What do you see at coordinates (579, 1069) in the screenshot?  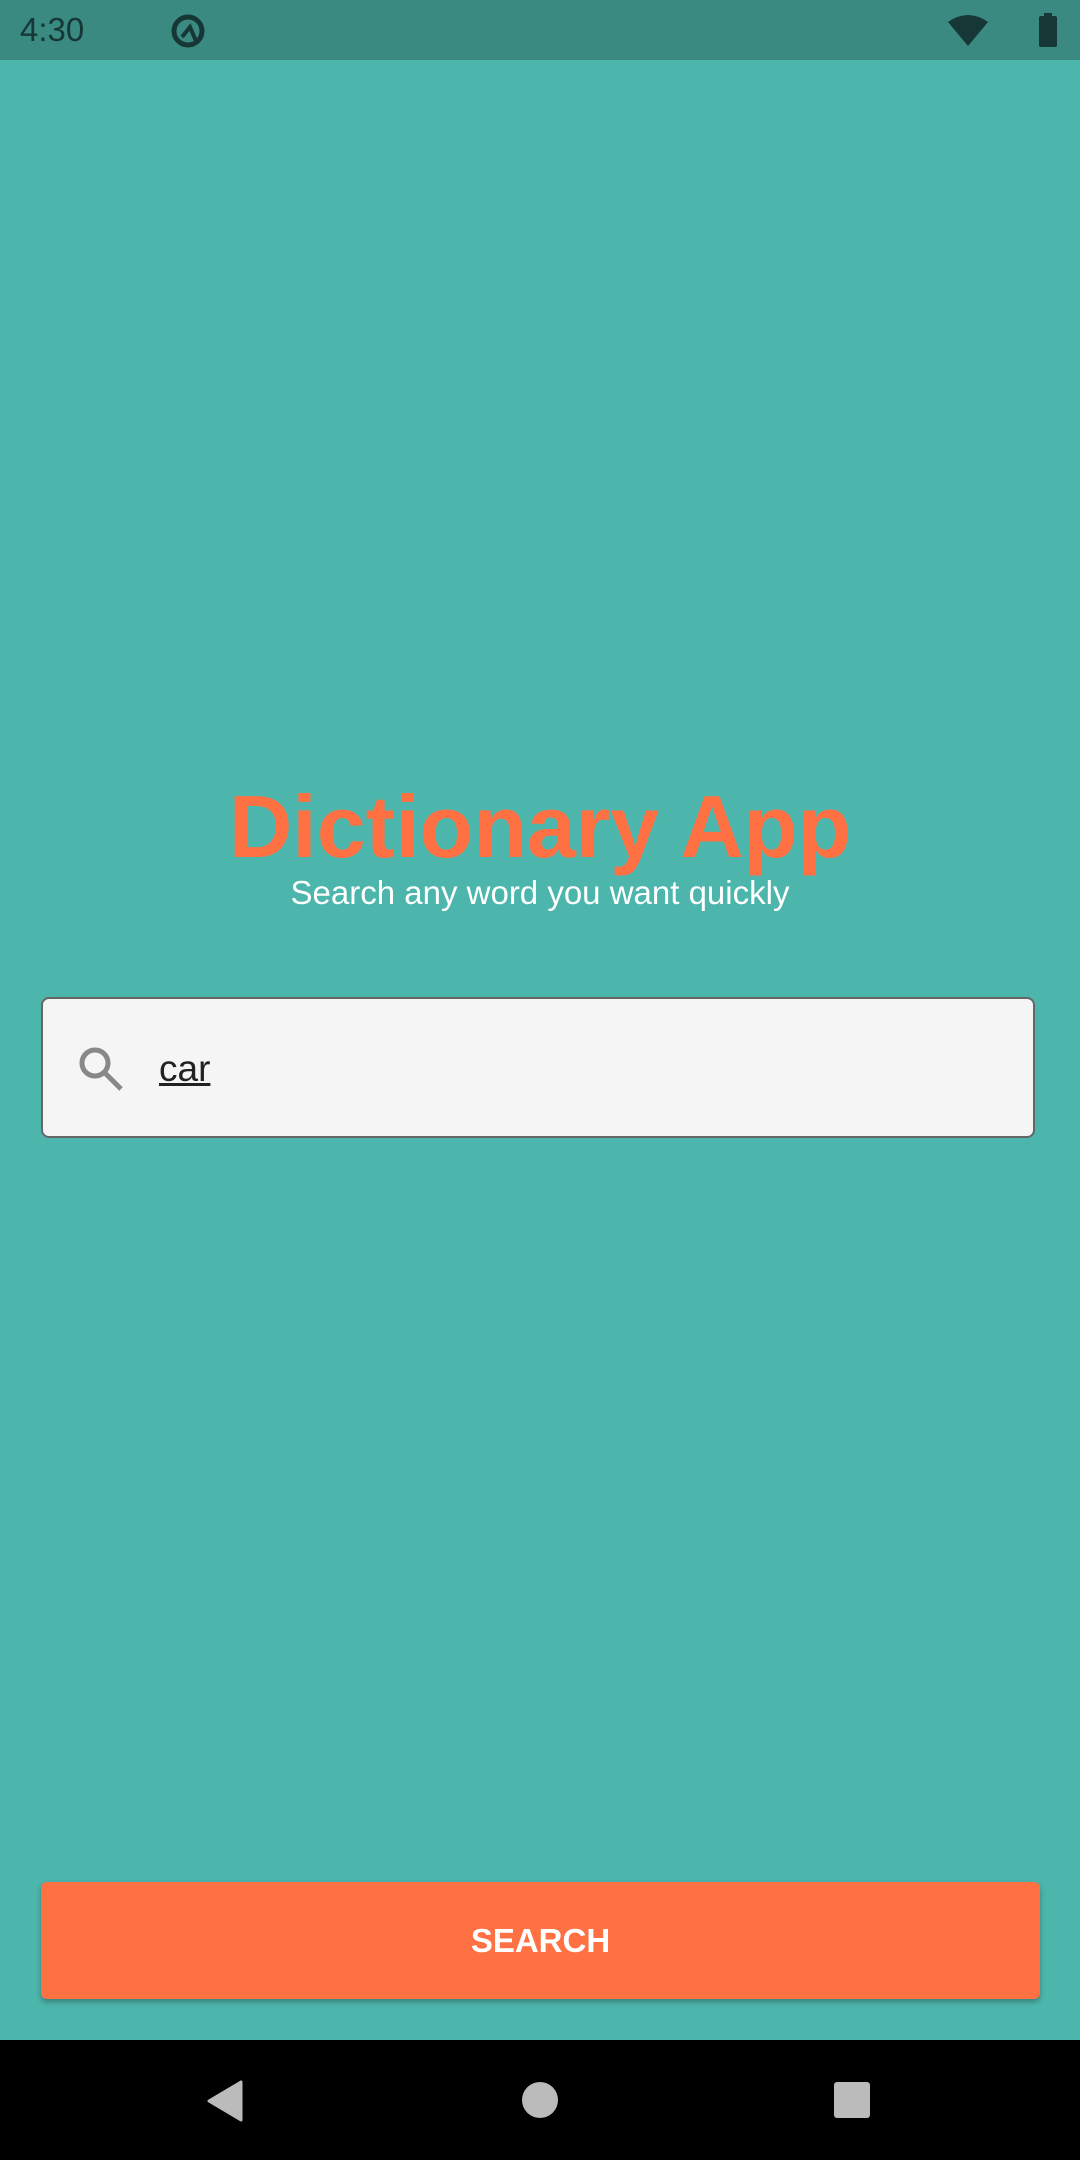 I see `search-input` at bounding box center [579, 1069].